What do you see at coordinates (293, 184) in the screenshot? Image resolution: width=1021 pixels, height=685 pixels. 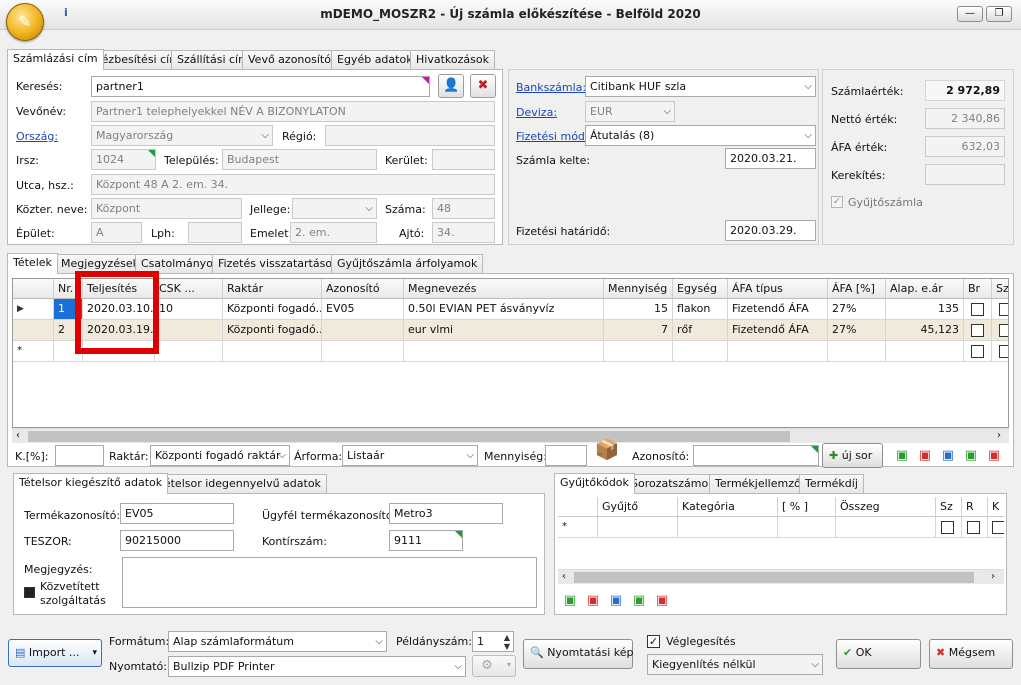 I see `street-field: Központ 48 A 2. em. 34.` at bounding box center [293, 184].